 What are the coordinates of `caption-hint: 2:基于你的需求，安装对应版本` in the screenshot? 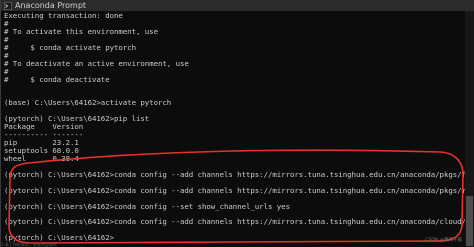 It's located at (29, 244).